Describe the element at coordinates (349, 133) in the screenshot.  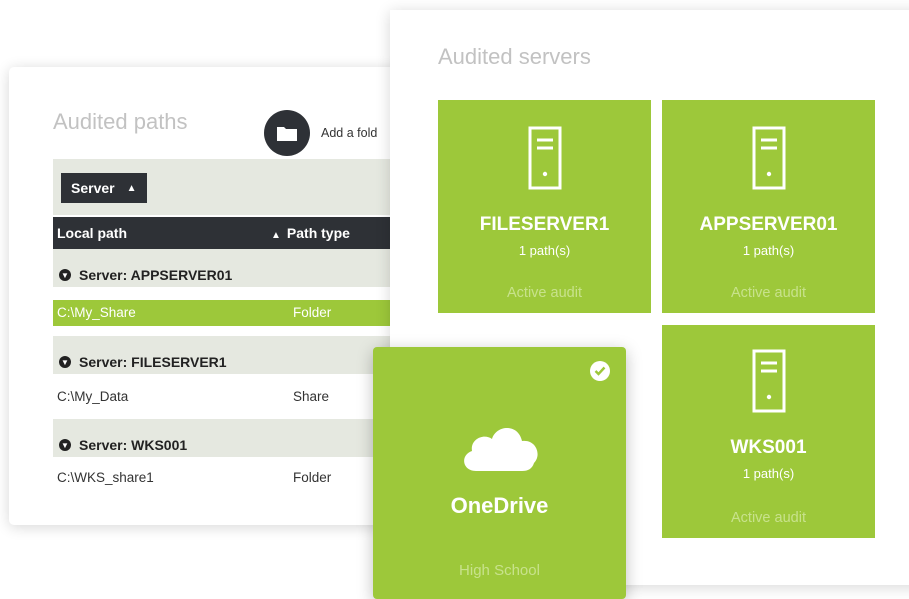
I see `add-folder-label: Add a fold` at that location.